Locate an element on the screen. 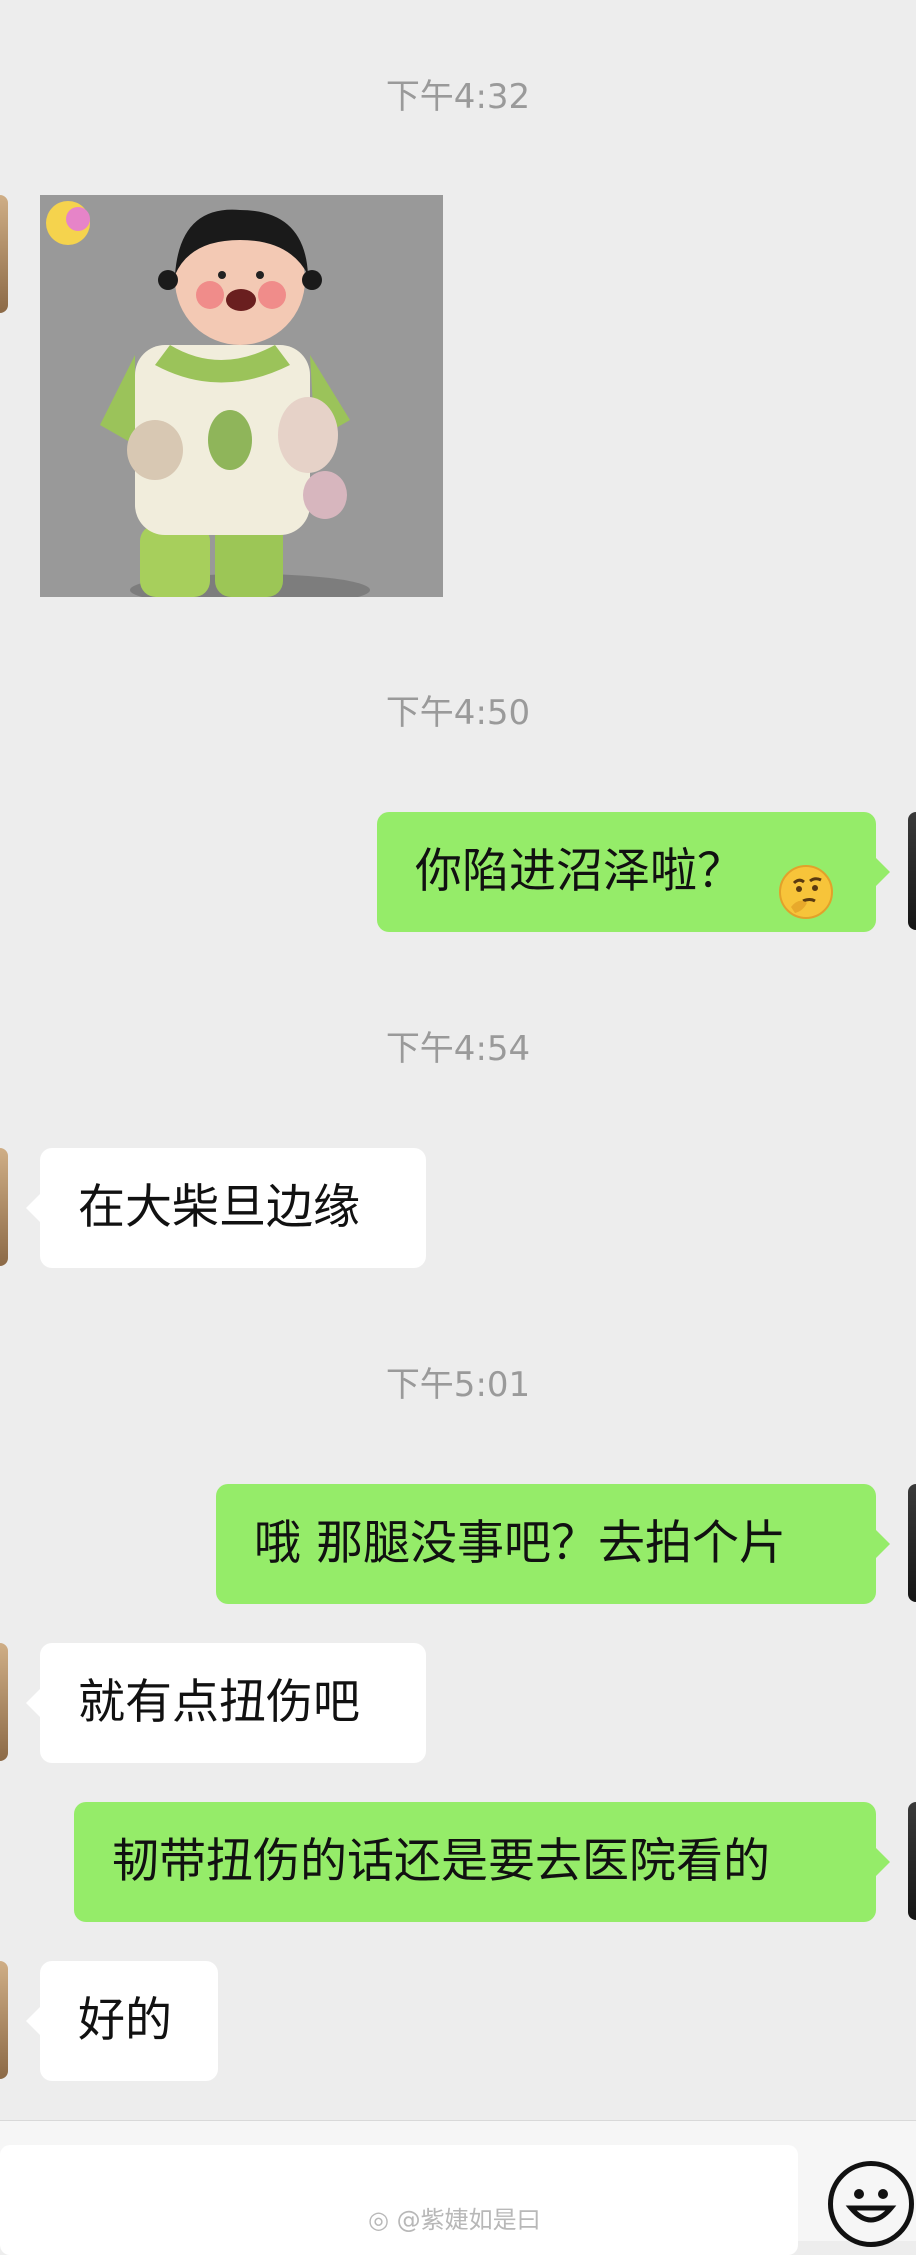  incoming-message-bubble: 就有点扭伤吧 is located at coordinates (226, 1703).